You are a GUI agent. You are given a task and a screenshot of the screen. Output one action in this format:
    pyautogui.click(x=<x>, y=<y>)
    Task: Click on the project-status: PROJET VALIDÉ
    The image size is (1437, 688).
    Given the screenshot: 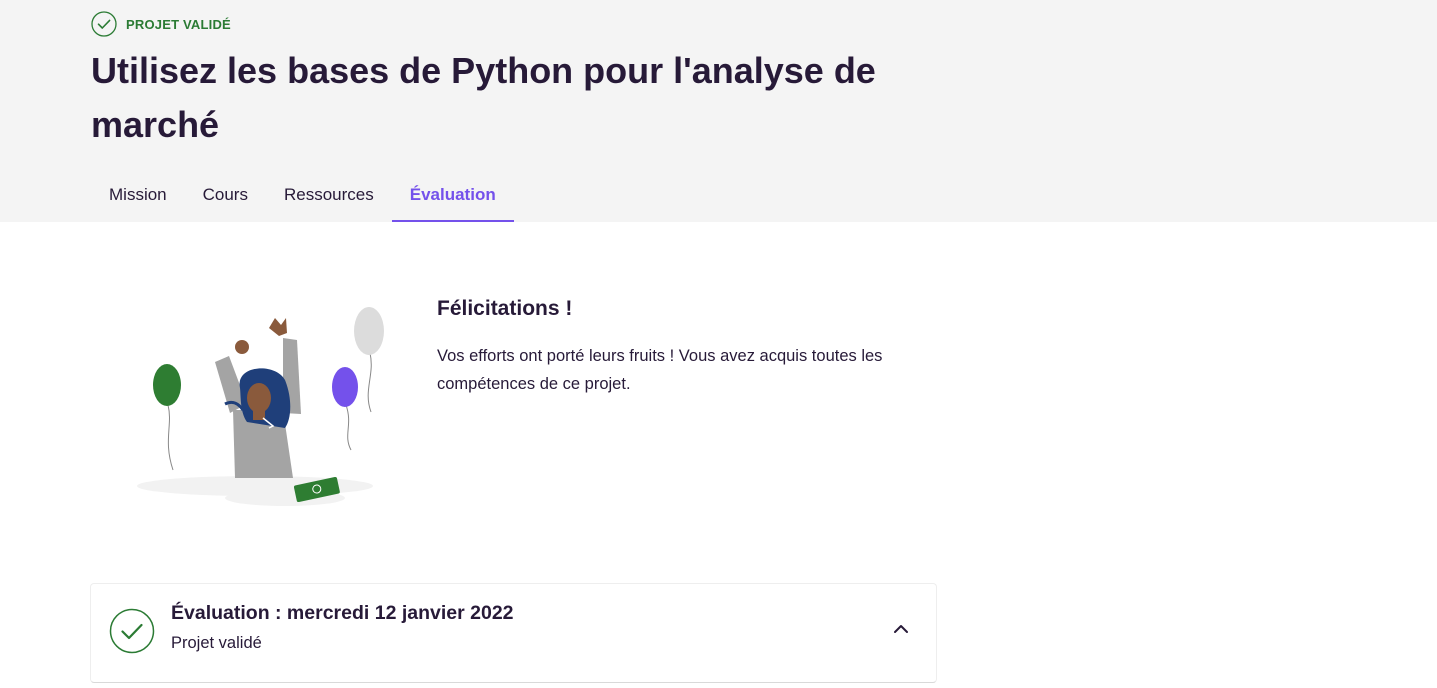 What is the action you would take?
    pyautogui.click(x=161, y=24)
    